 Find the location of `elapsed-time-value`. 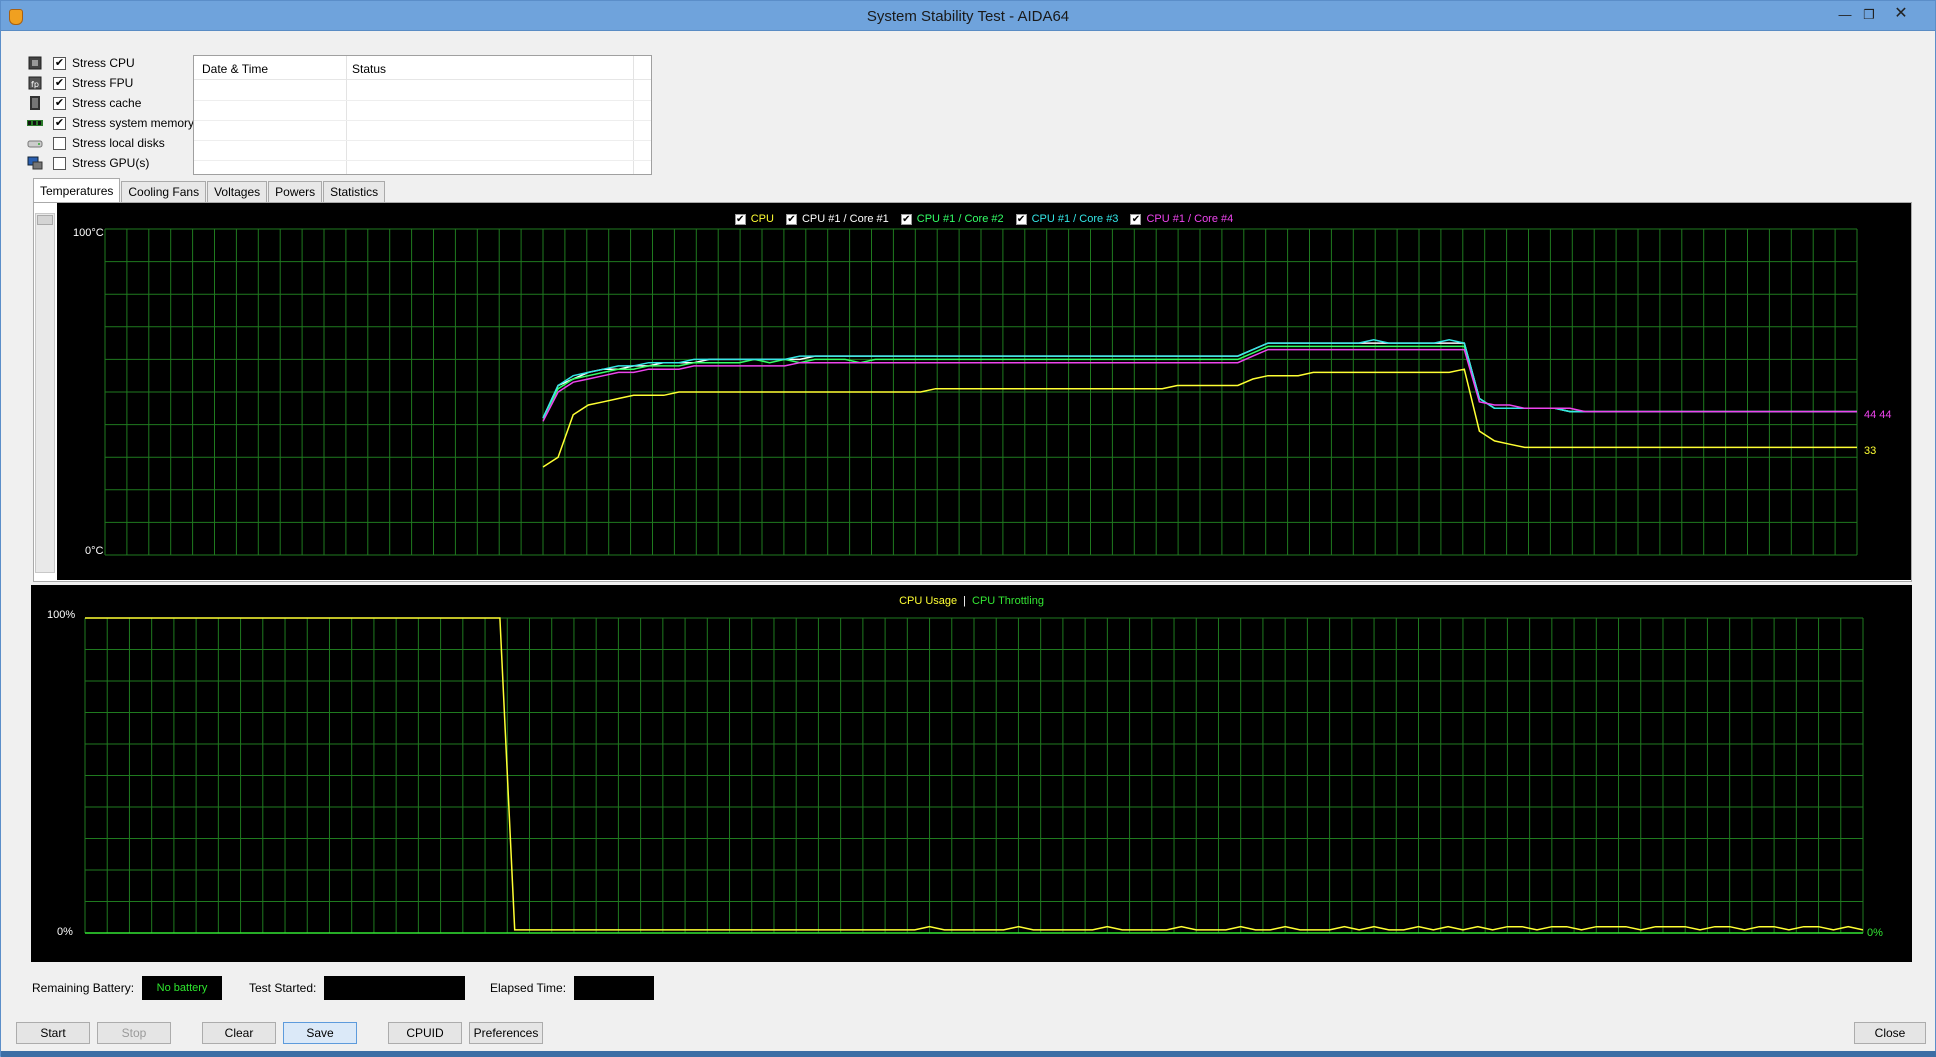

elapsed-time-value is located at coordinates (614, 988).